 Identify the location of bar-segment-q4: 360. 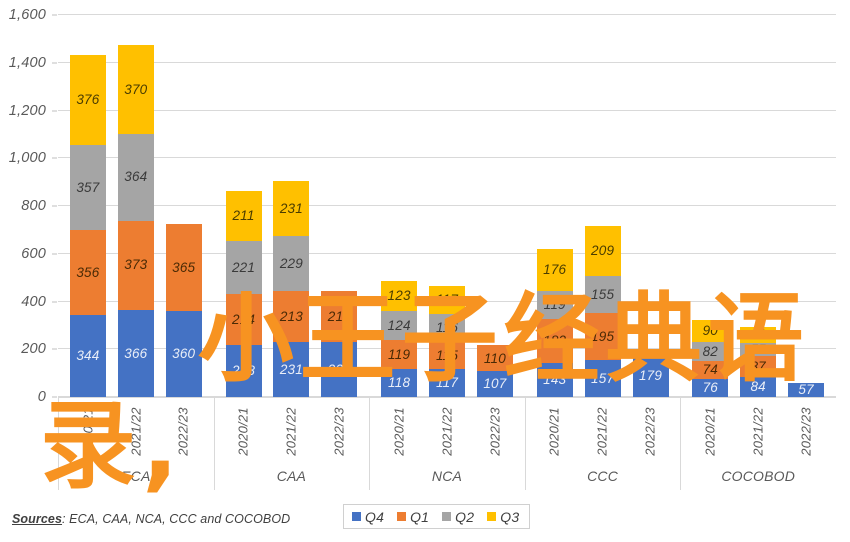
(183, 354).